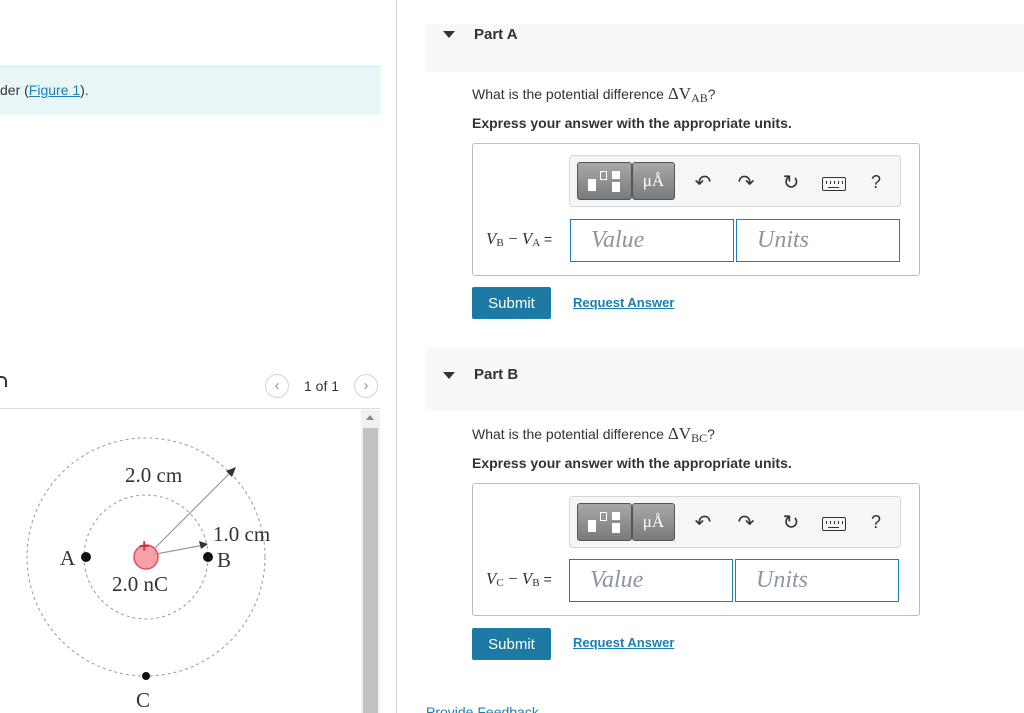 This screenshot has height=713, width=1024. I want to click on part-a-units-input, so click(818, 240).